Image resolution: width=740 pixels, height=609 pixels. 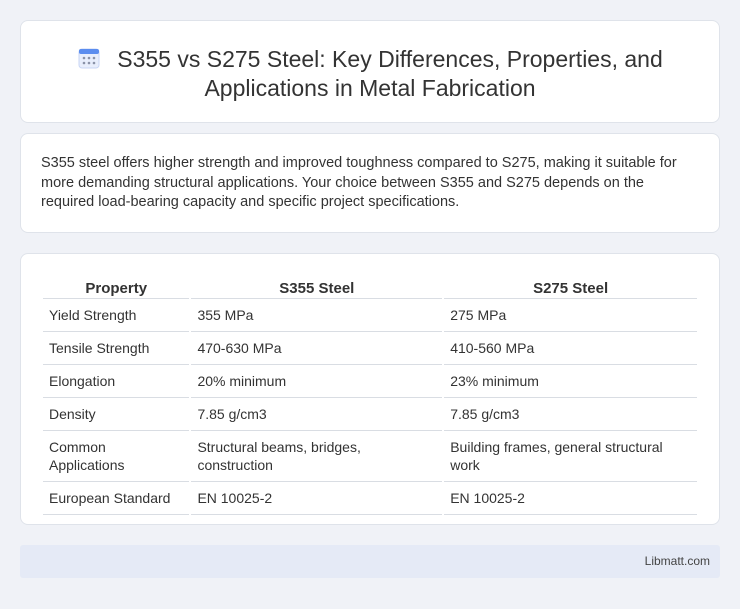 I want to click on cell-s275: EN 10025-2, so click(x=570, y=498).